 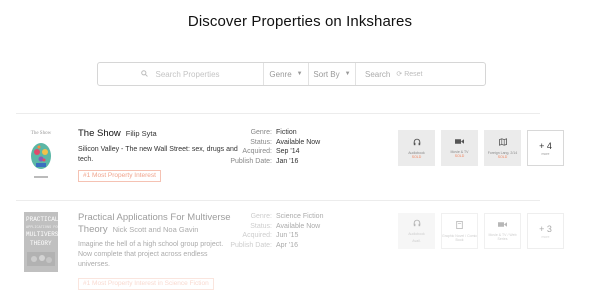 I want to click on genre-dropdown-label: Genre, so click(x=280, y=74).